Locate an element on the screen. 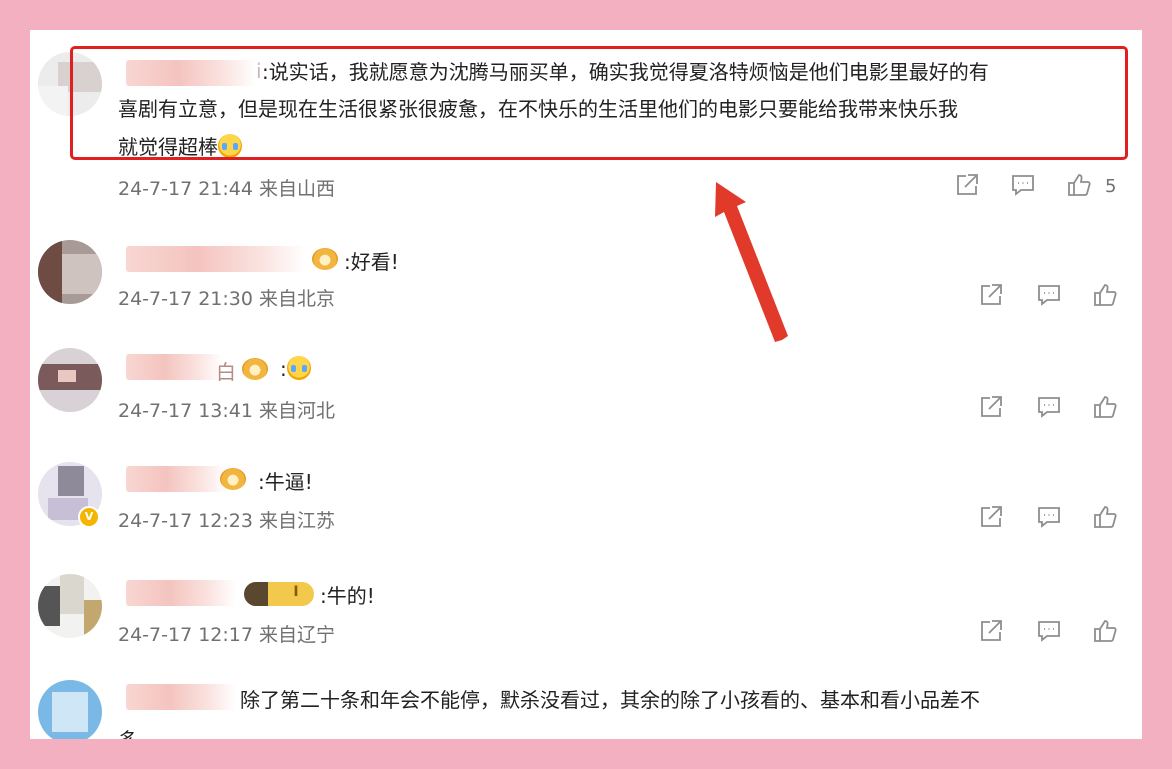 The width and height of the screenshot is (1172, 769). comment-item: I :牛的! 24-7-17 12:17 来自辽宁 is located at coordinates (586, 606).